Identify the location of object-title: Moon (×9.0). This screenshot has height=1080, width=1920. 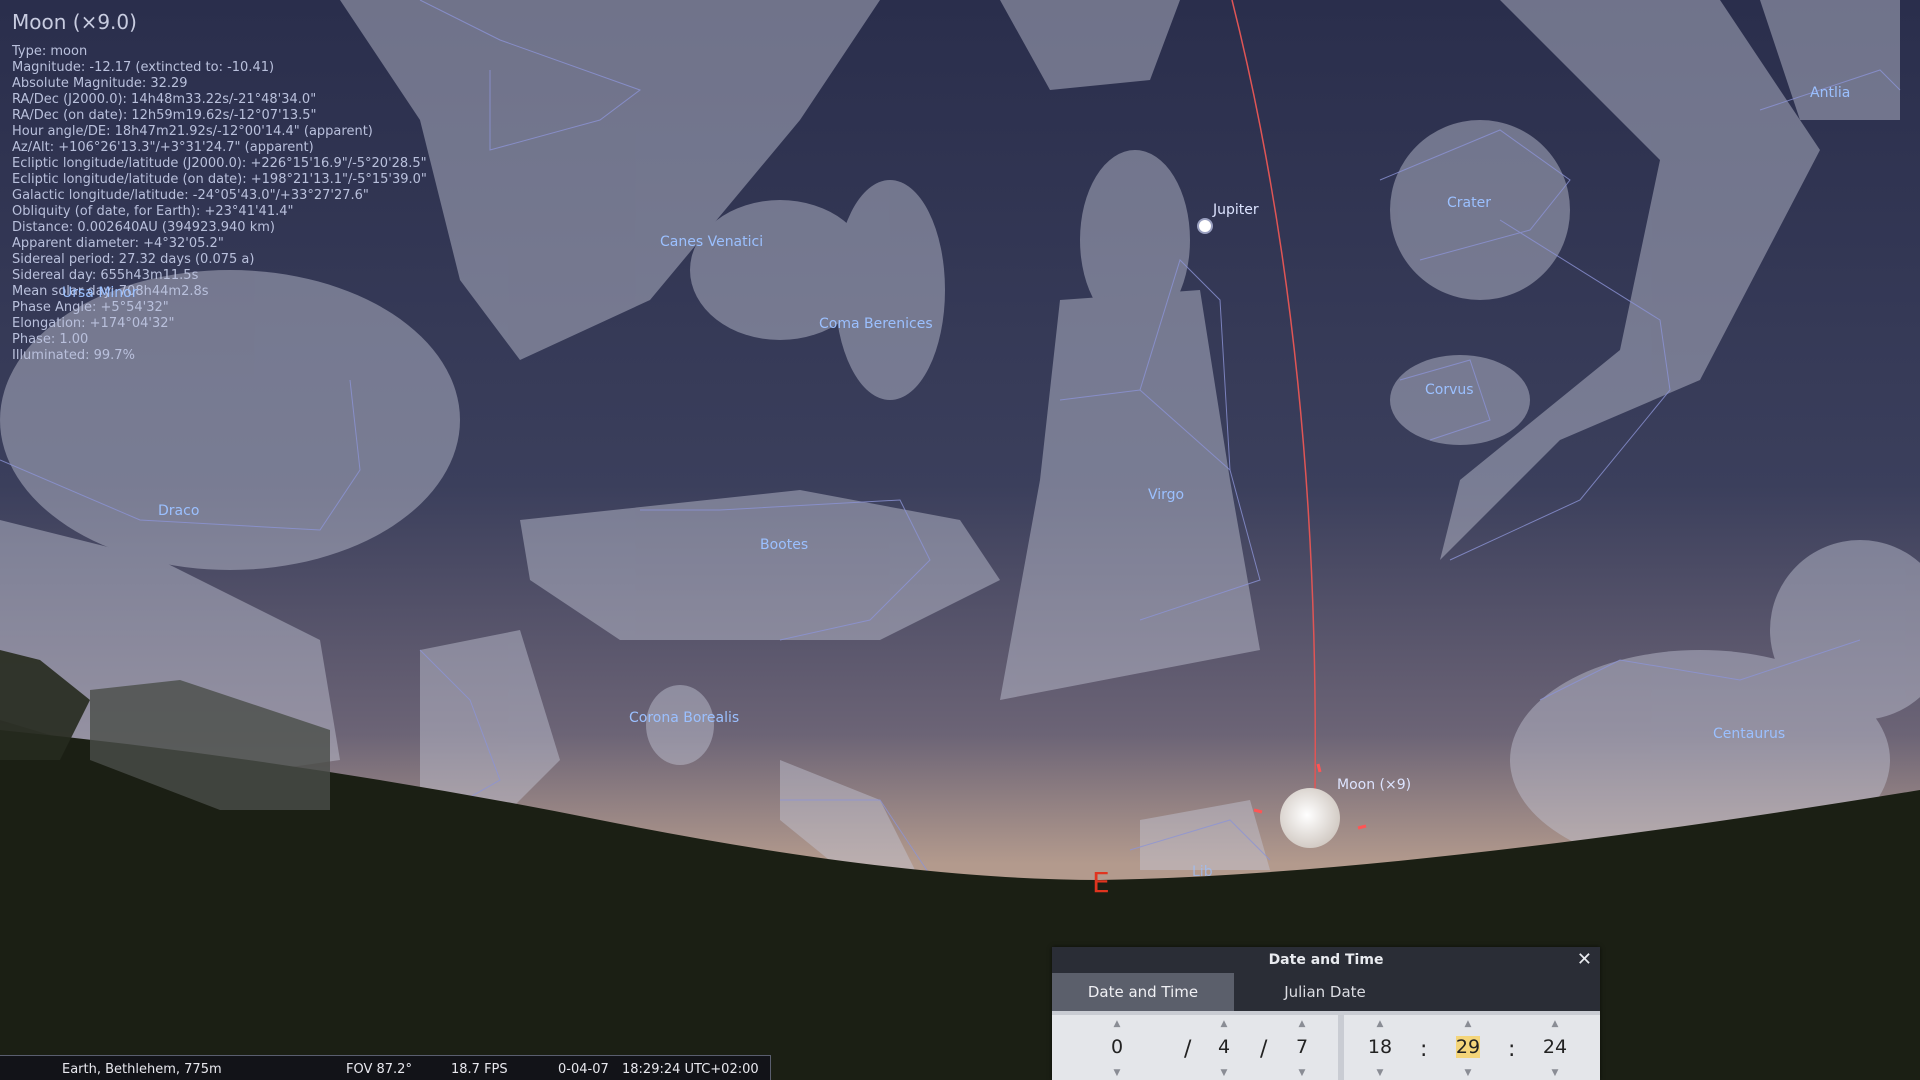
(74, 22).